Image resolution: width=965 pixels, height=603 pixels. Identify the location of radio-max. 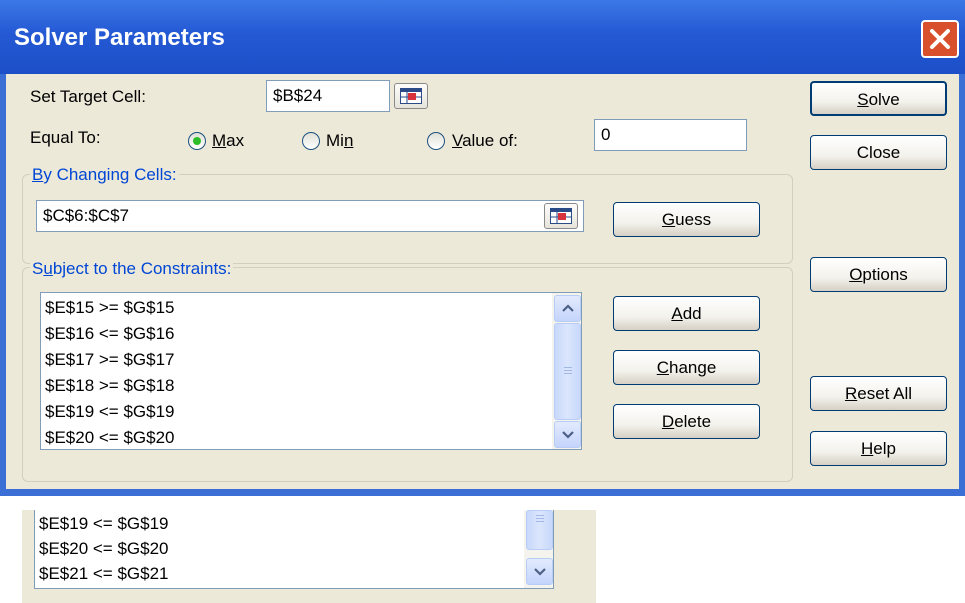
(197, 141).